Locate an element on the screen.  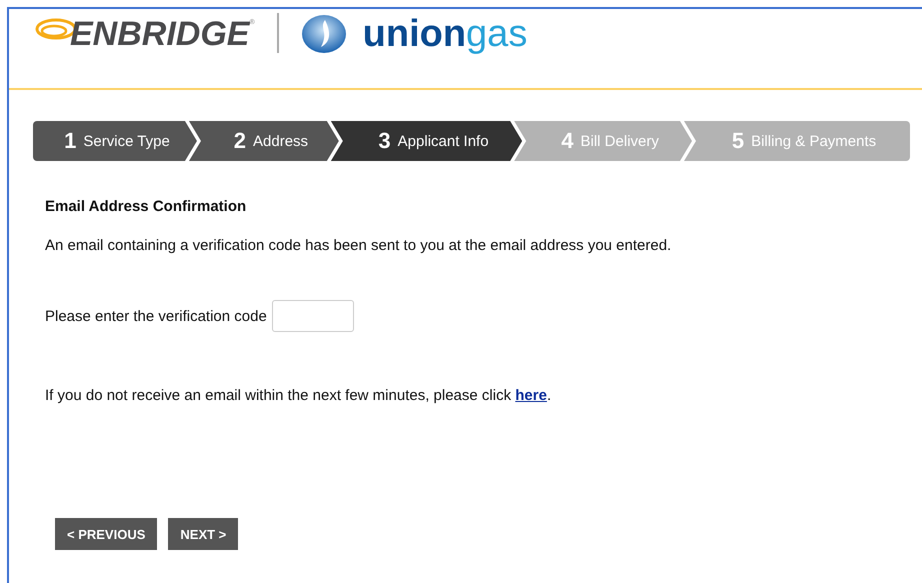
logo-text: union is located at coordinates (414, 34).